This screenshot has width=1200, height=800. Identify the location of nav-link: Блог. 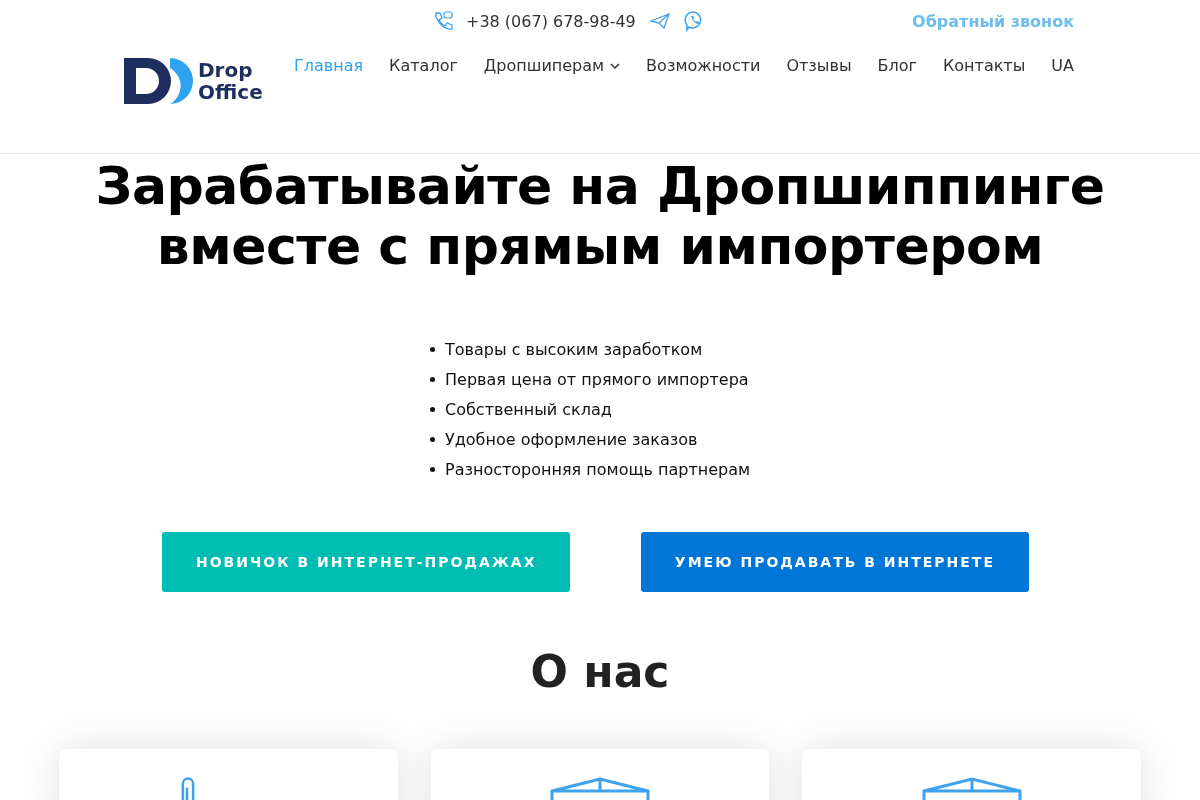
(897, 65).